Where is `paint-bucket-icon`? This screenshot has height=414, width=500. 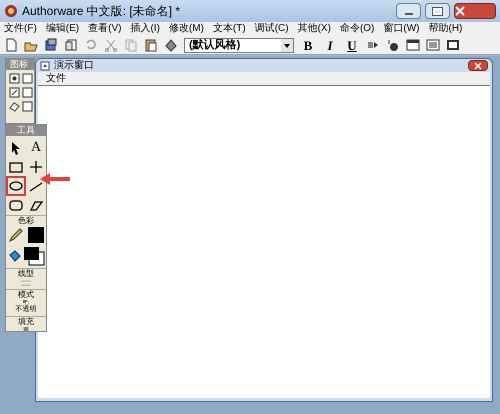
paint-bucket-icon is located at coordinates (15, 256).